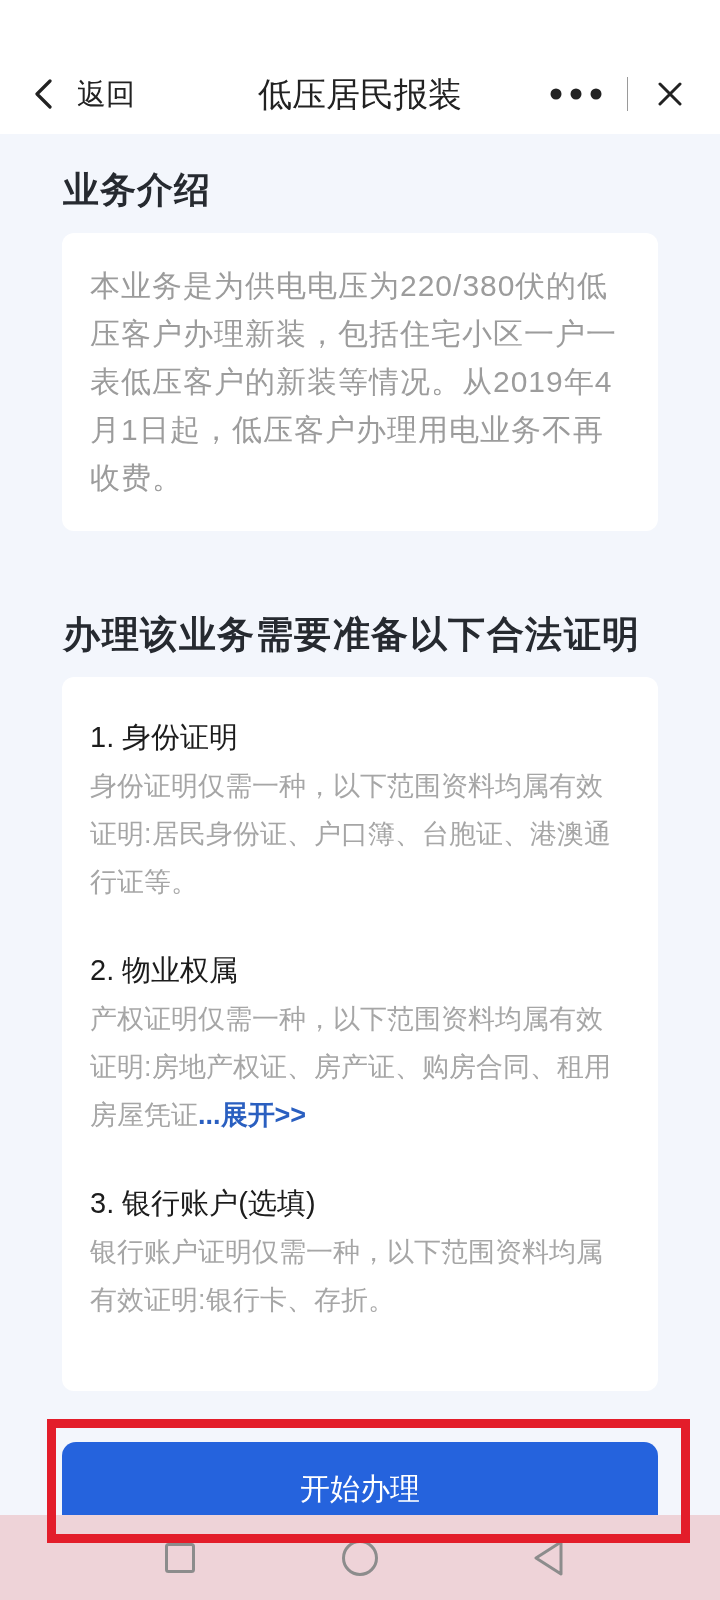 The width and height of the screenshot is (720, 1600). What do you see at coordinates (575, 94) in the screenshot?
I see `more-icon` at bounding box center [575, 94].